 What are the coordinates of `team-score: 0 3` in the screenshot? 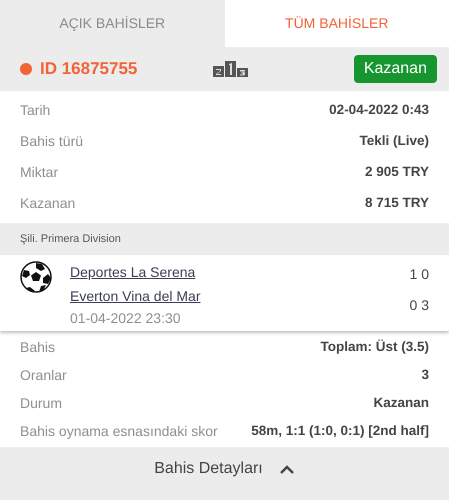 It's located at (419, 305).